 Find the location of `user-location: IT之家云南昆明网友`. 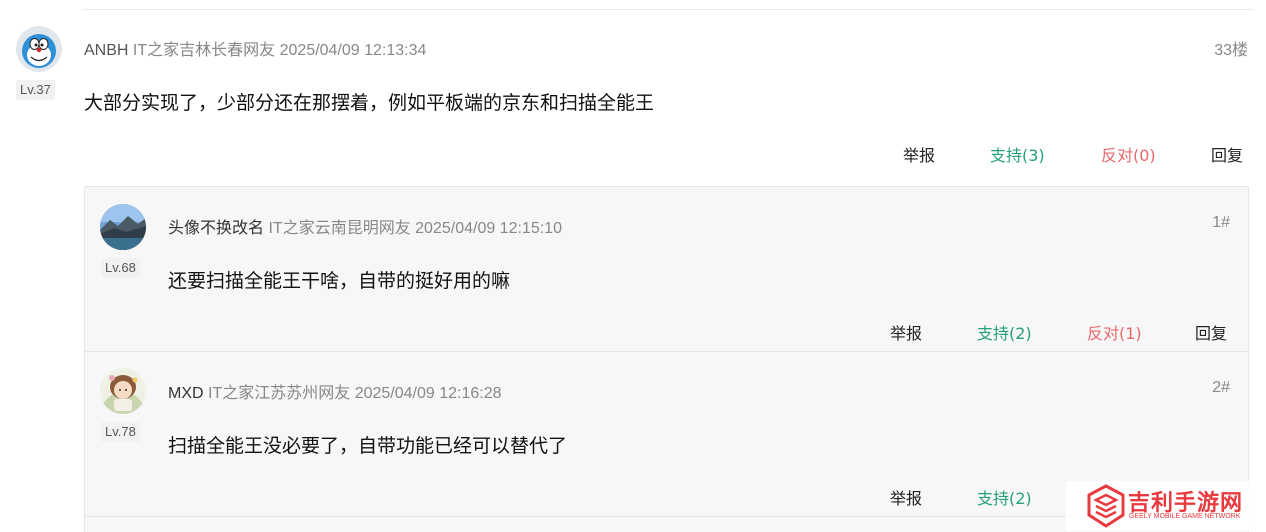

user-location: IT之家云南昆明网友 is located at coordinates (339, 228).